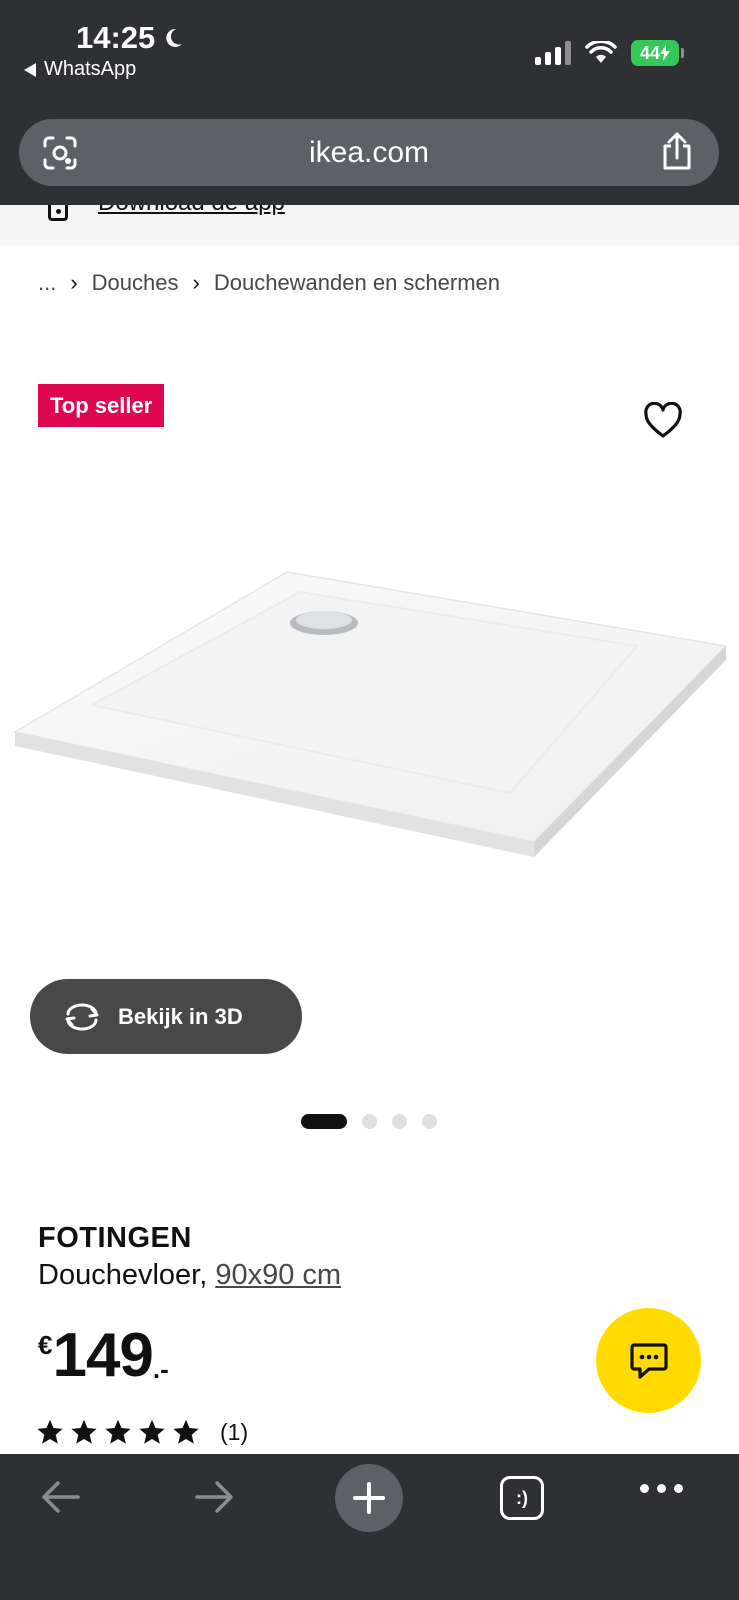 Image resolution: width=739 pixels, height=1600 pixels. I want to click on status-time: 14:25, so click(130, 38).